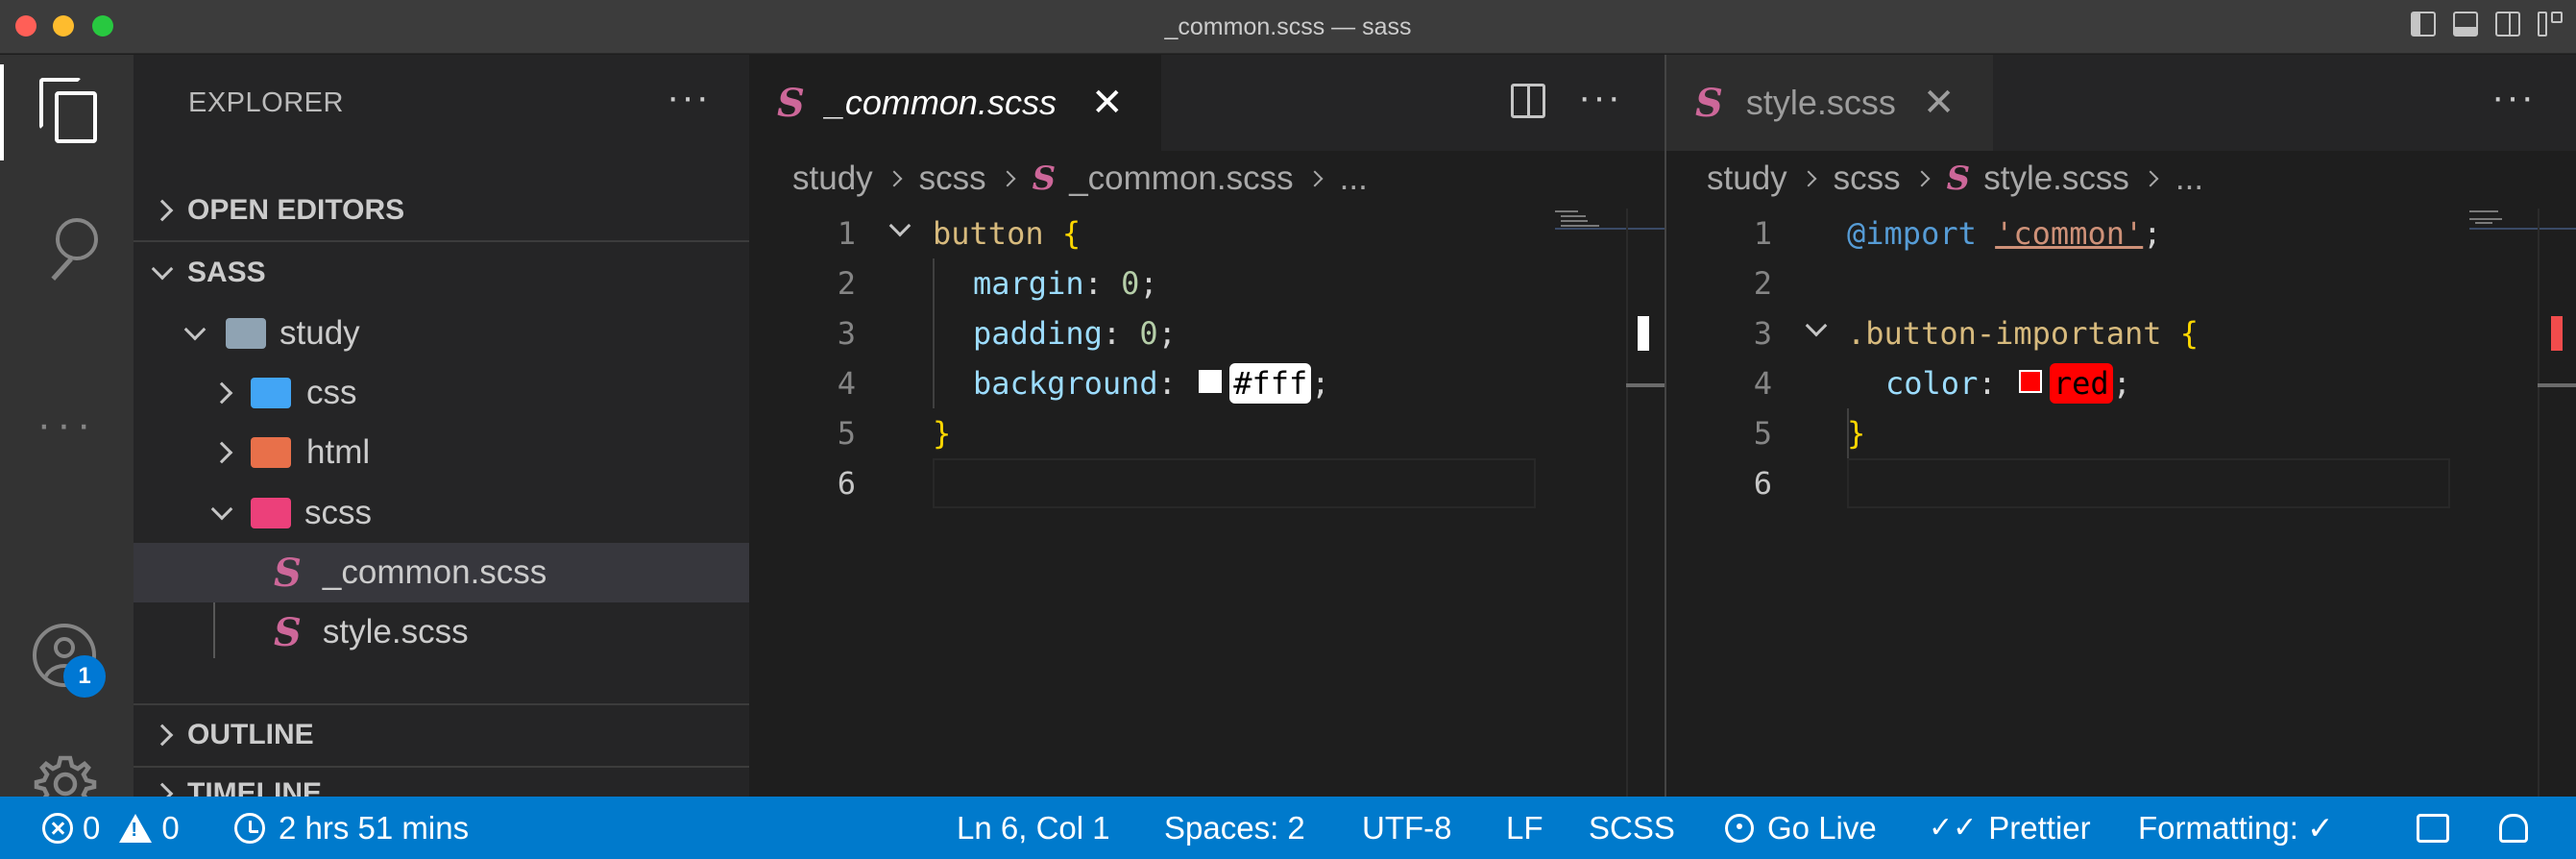  Describe the element at coordinates (1181, 179) in the screenshot. I see `breadcrumb-item: _common.scss` at that location.